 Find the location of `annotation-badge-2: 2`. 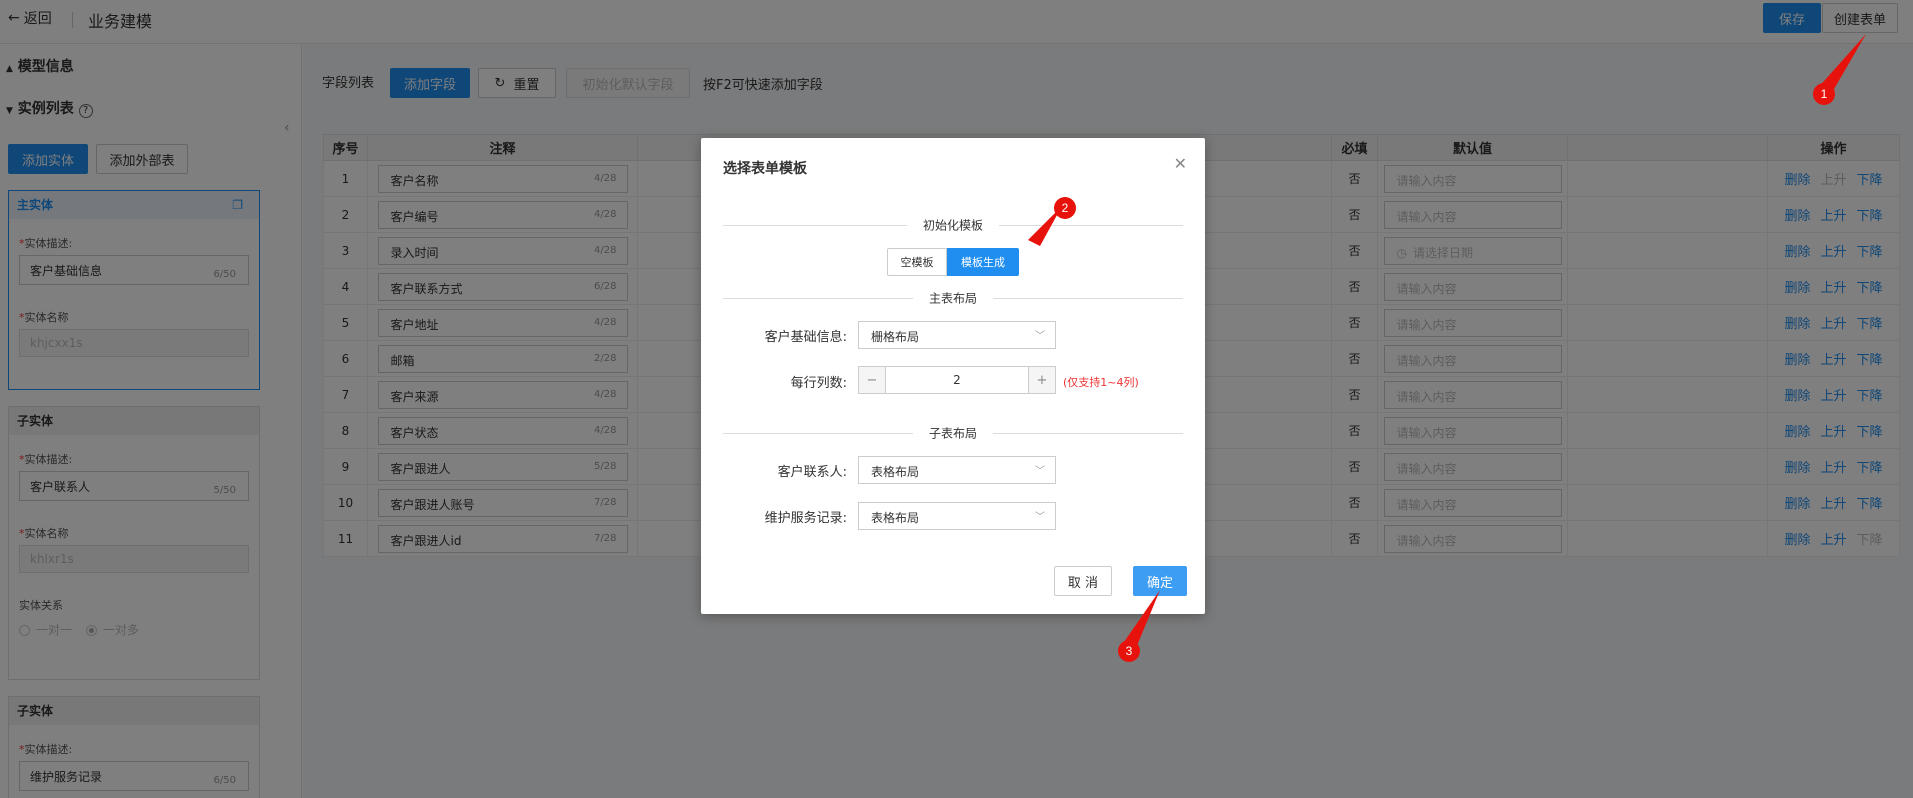

annotation-badge-2: 2 is located at coordinates (1065, 208).